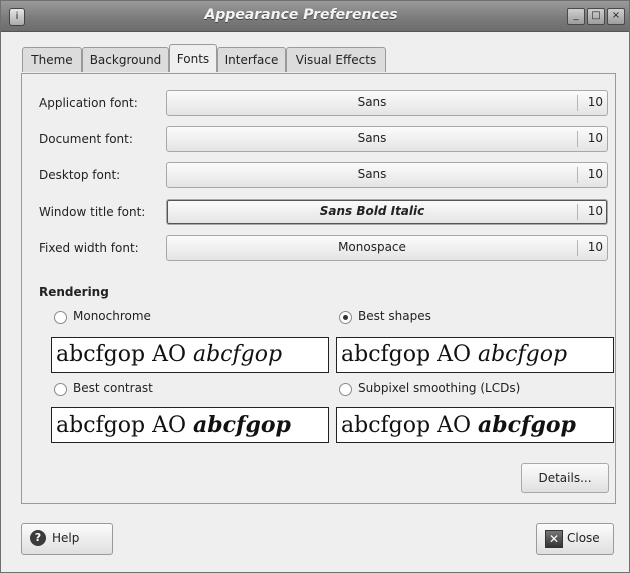  What do you see at coordinates (52, 59) in the screenshot?
I see `tab-theme: Theme` at bounding box center [52, 59].